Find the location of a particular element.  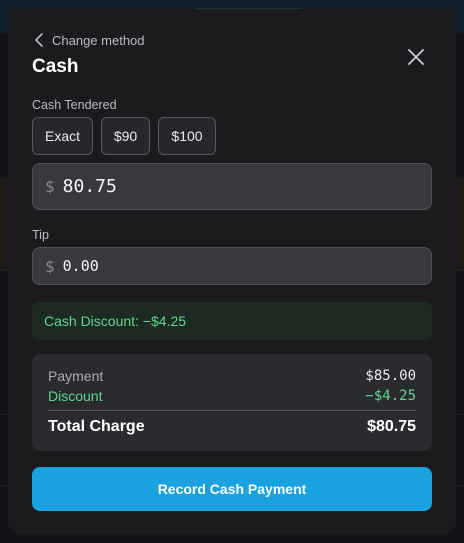

tip-value: 0.00 is located at coordinates (80, 266).